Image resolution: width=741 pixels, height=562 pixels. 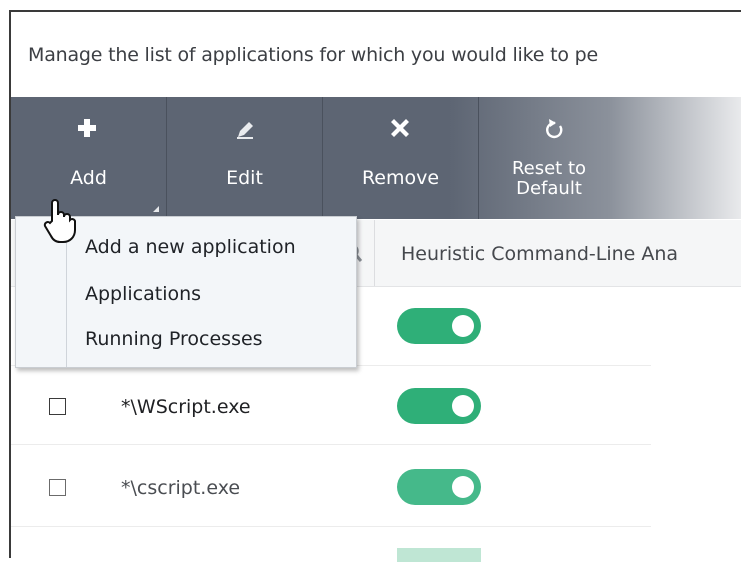 What do you see at coordinates (244, 178) in the screenshot?
I see `edit-label: Edit` at bounding box center [244, 178].